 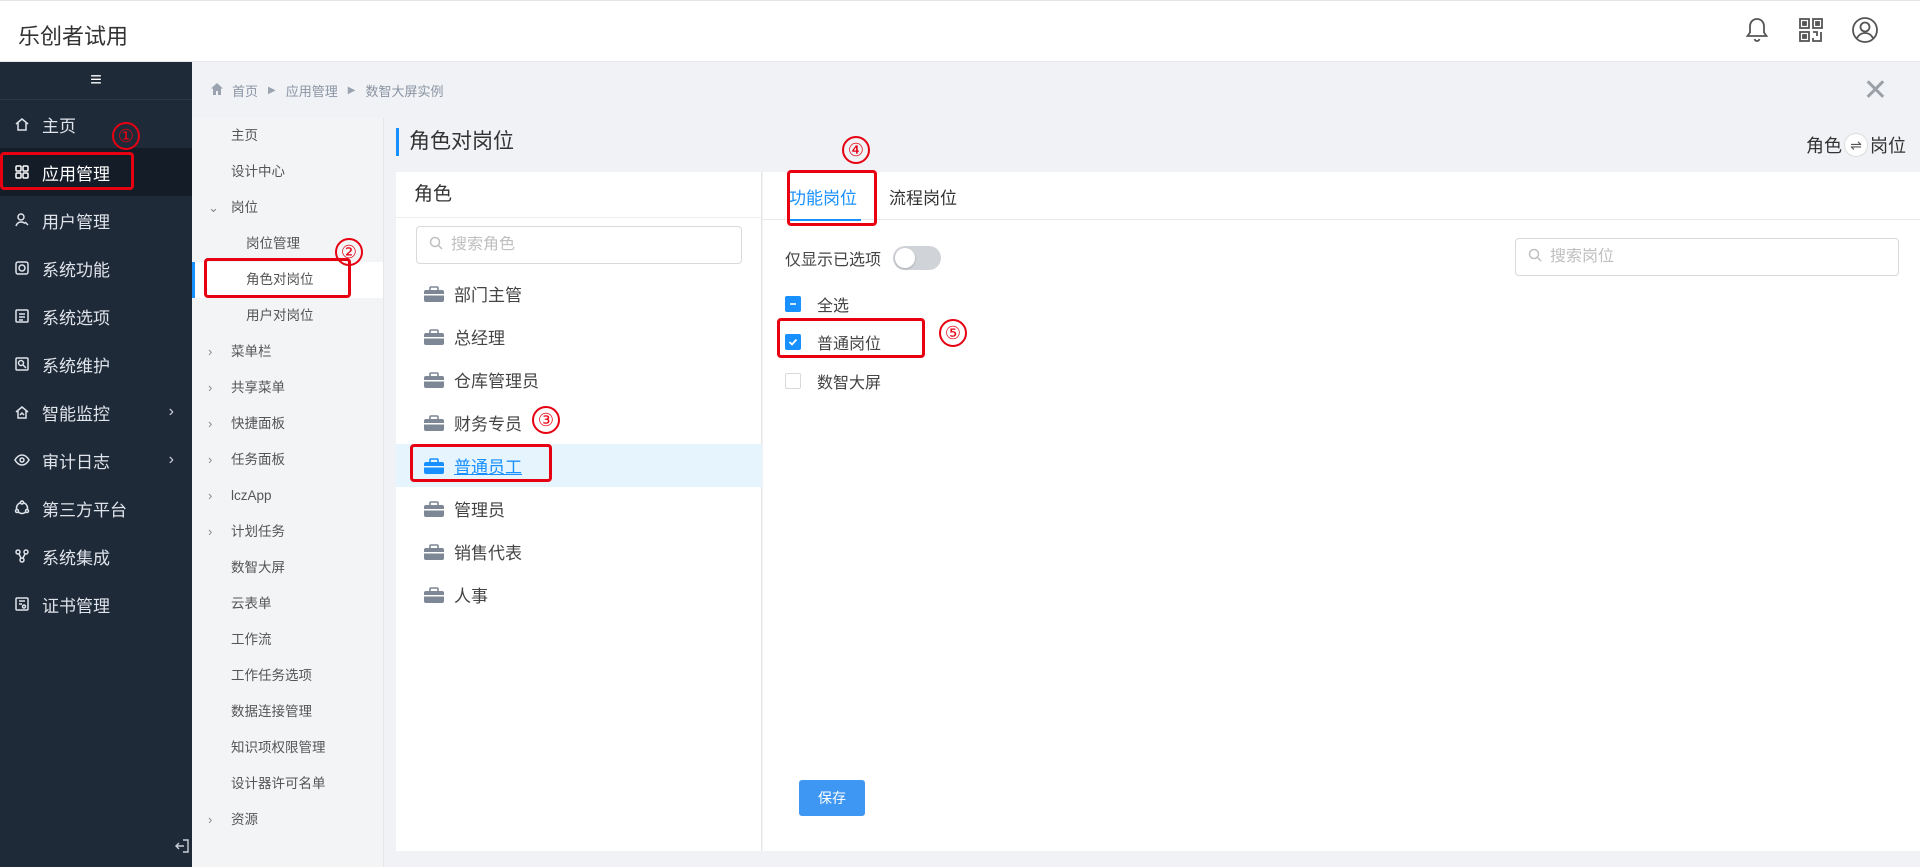 What do you see at coordinates (287, 352) in the screenshot?
I see `subnav-item: › 菜单栏` at bounding box center [287, 352].